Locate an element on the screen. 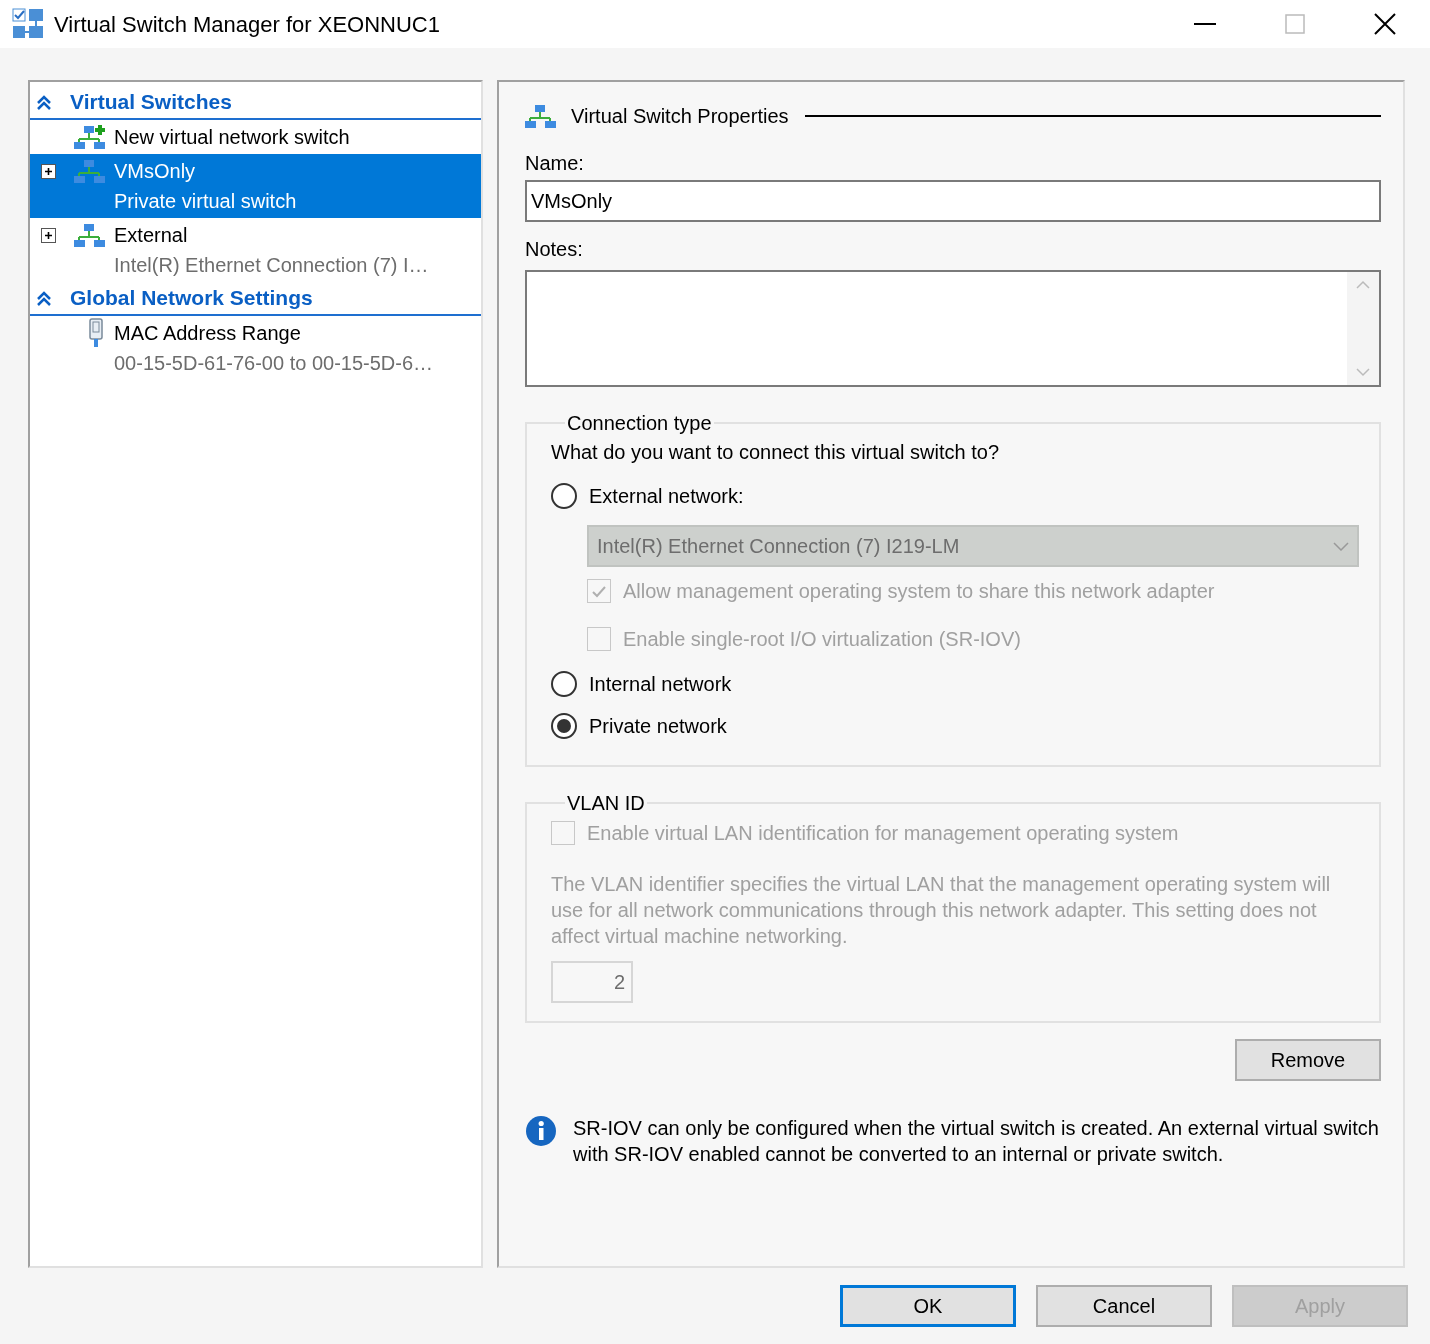  section-title: Global Network Settings is located at coordinates (191, 298).